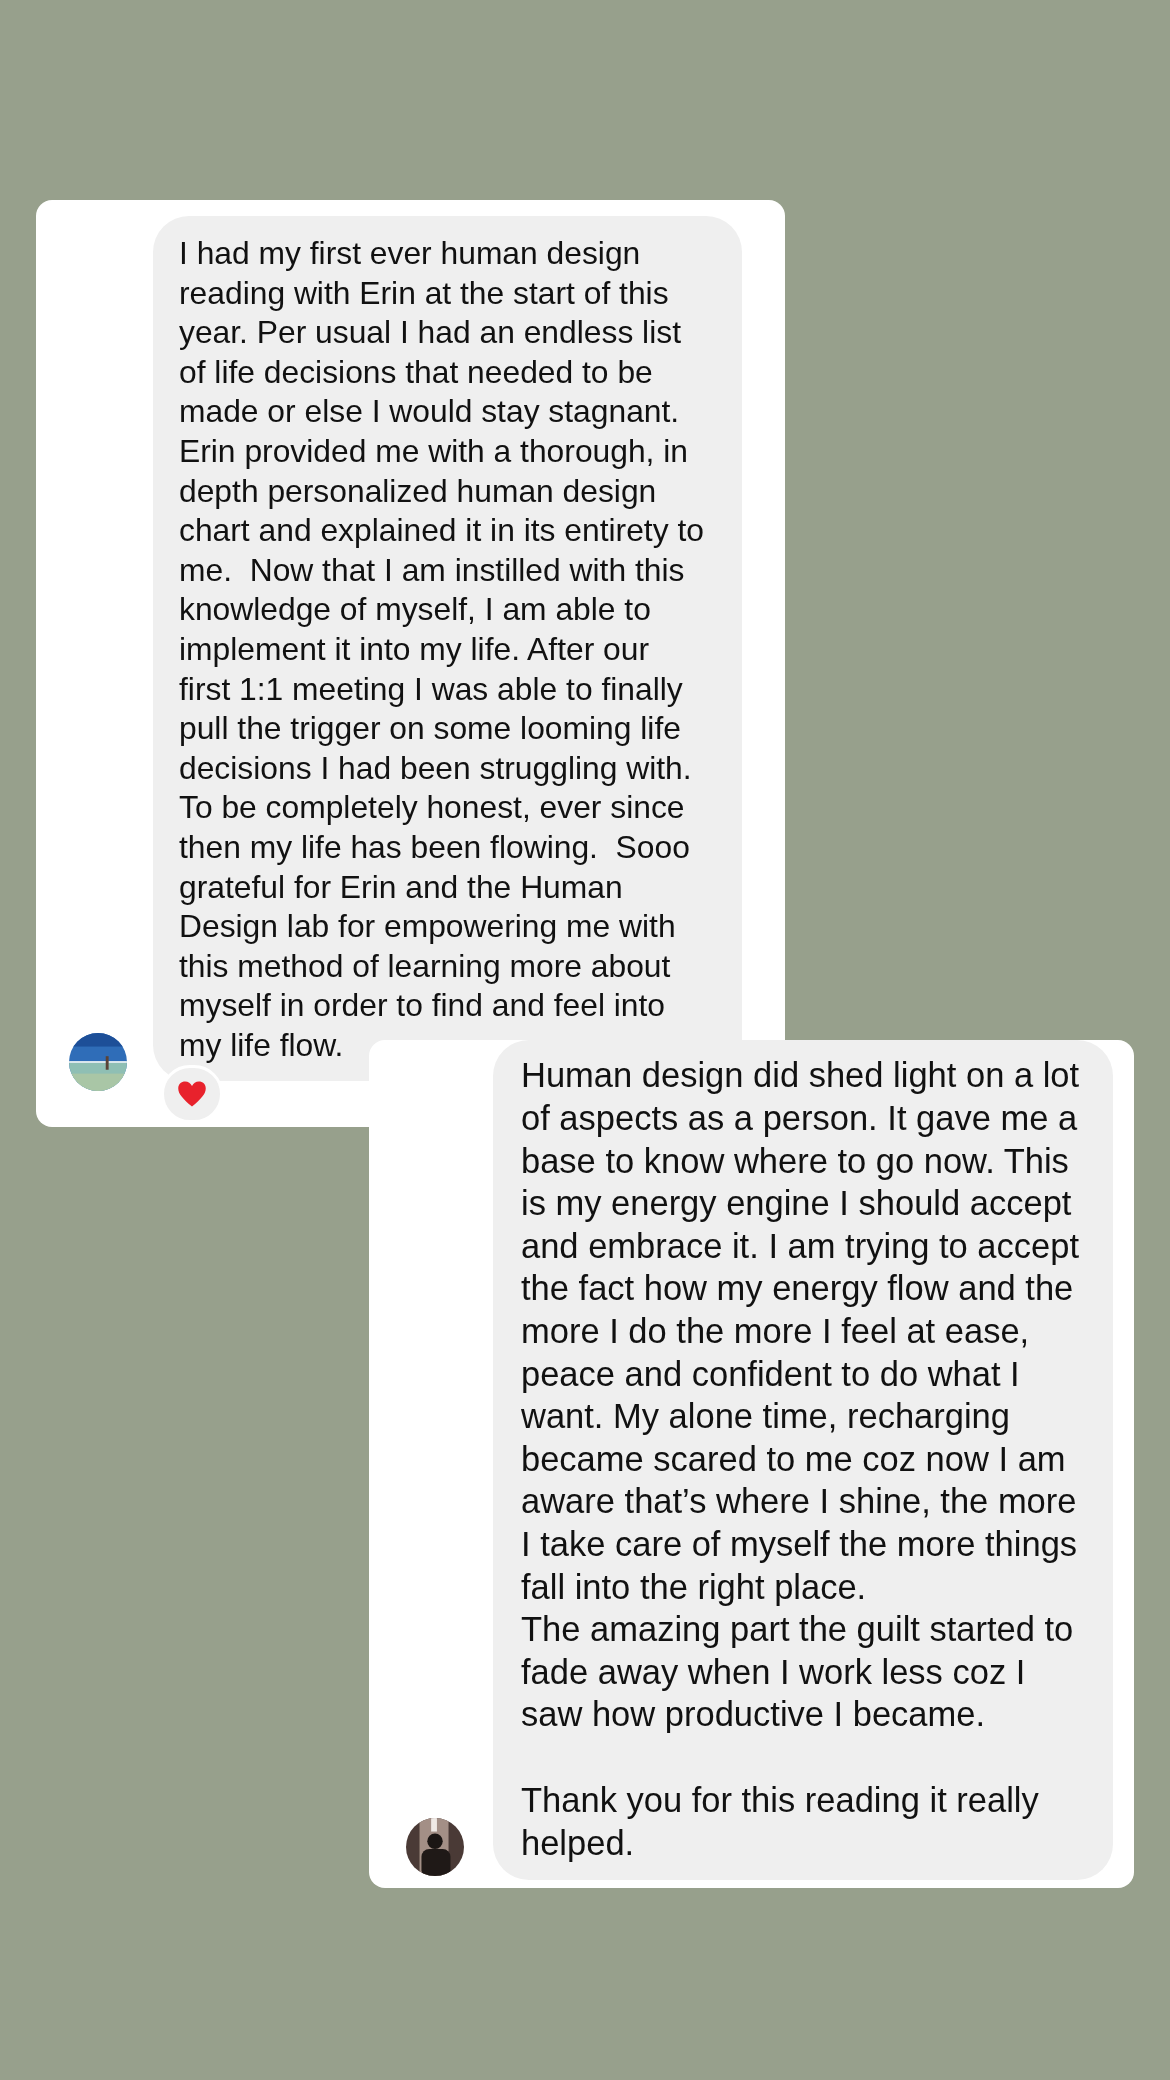  What do you see at coordinates (798, 1672) in the screenshot?
I see `message-text: The amazing part the guilt started to fade away when I work less coz I saw how productive I became.` at bounding box center [798, 1672].